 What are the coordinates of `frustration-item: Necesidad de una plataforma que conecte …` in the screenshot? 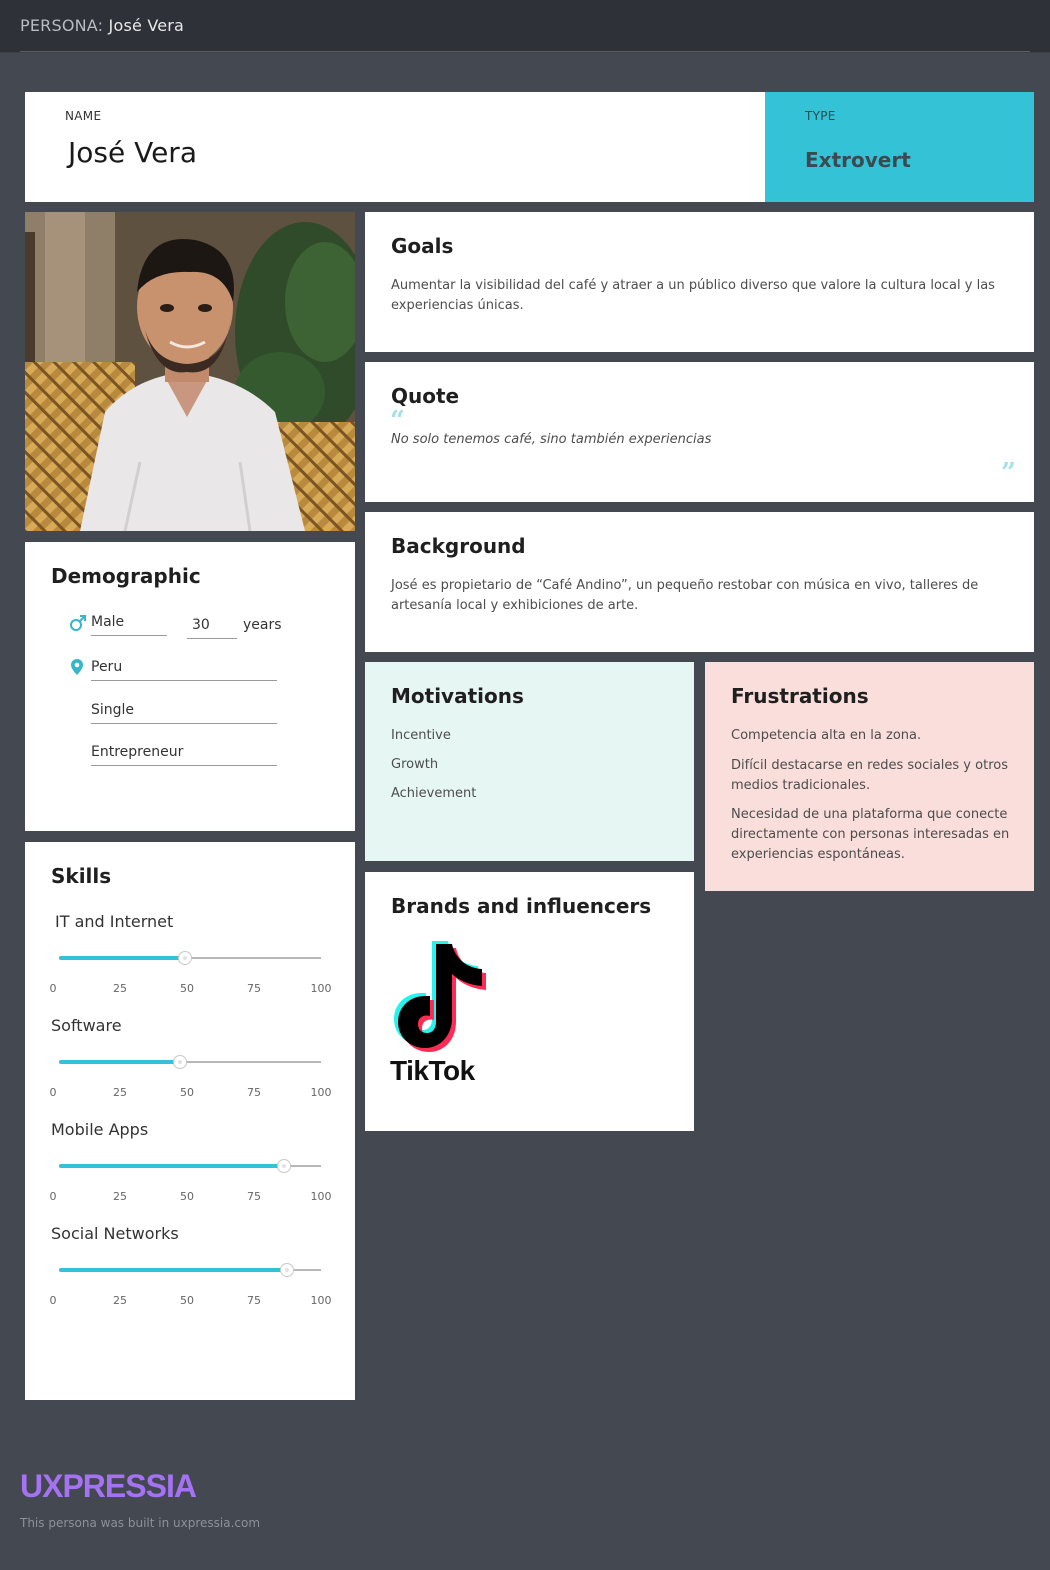 It's located at (873, 835).